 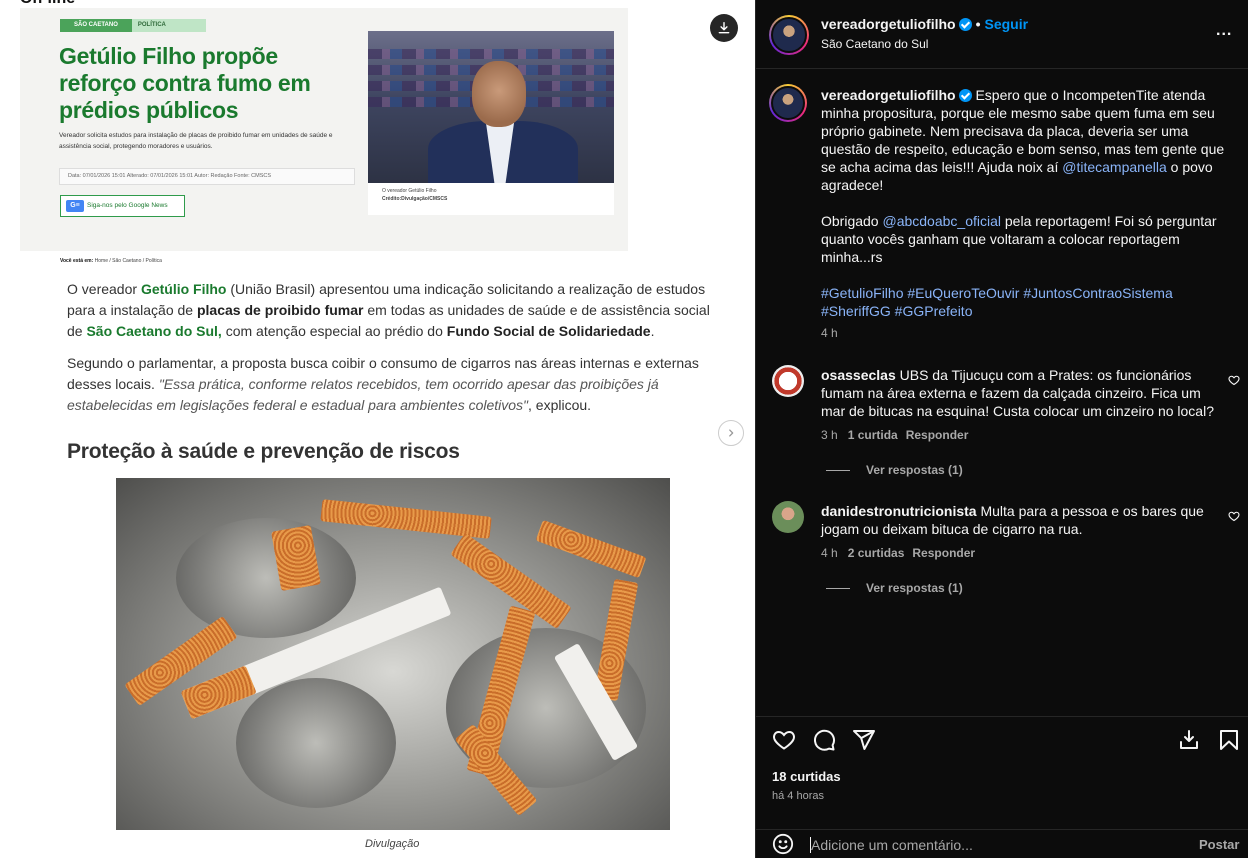 I want to click on likes-count: 18 curtidas, so click(x=806, y=776).